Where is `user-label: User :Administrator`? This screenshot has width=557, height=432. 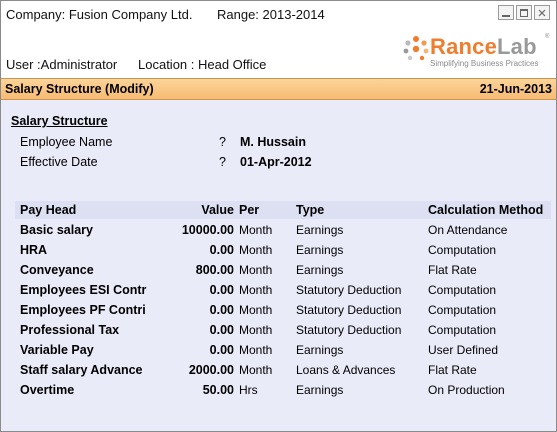 user-label: User :Administrator is located at coordinates (62, 64).